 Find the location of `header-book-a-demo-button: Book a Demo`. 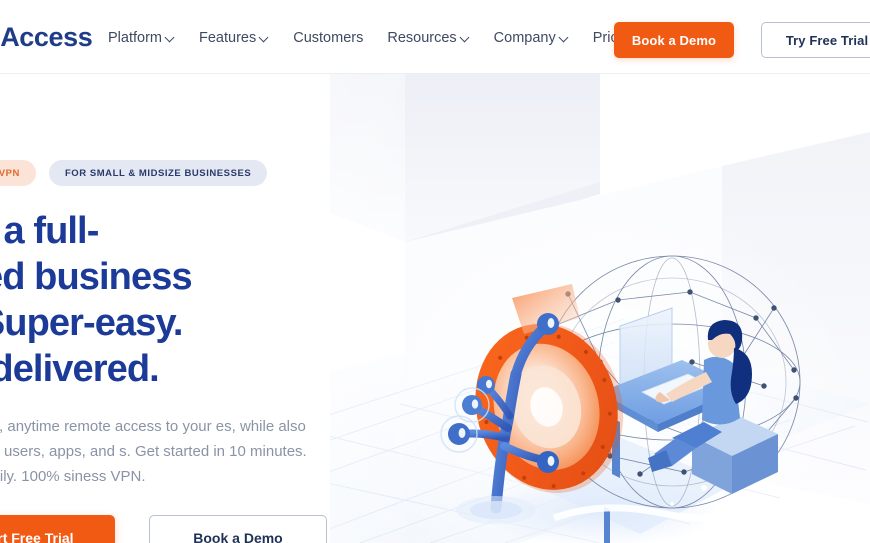

header-book-a-demo-button: Book a Demo is located at coordinates (674, 40).